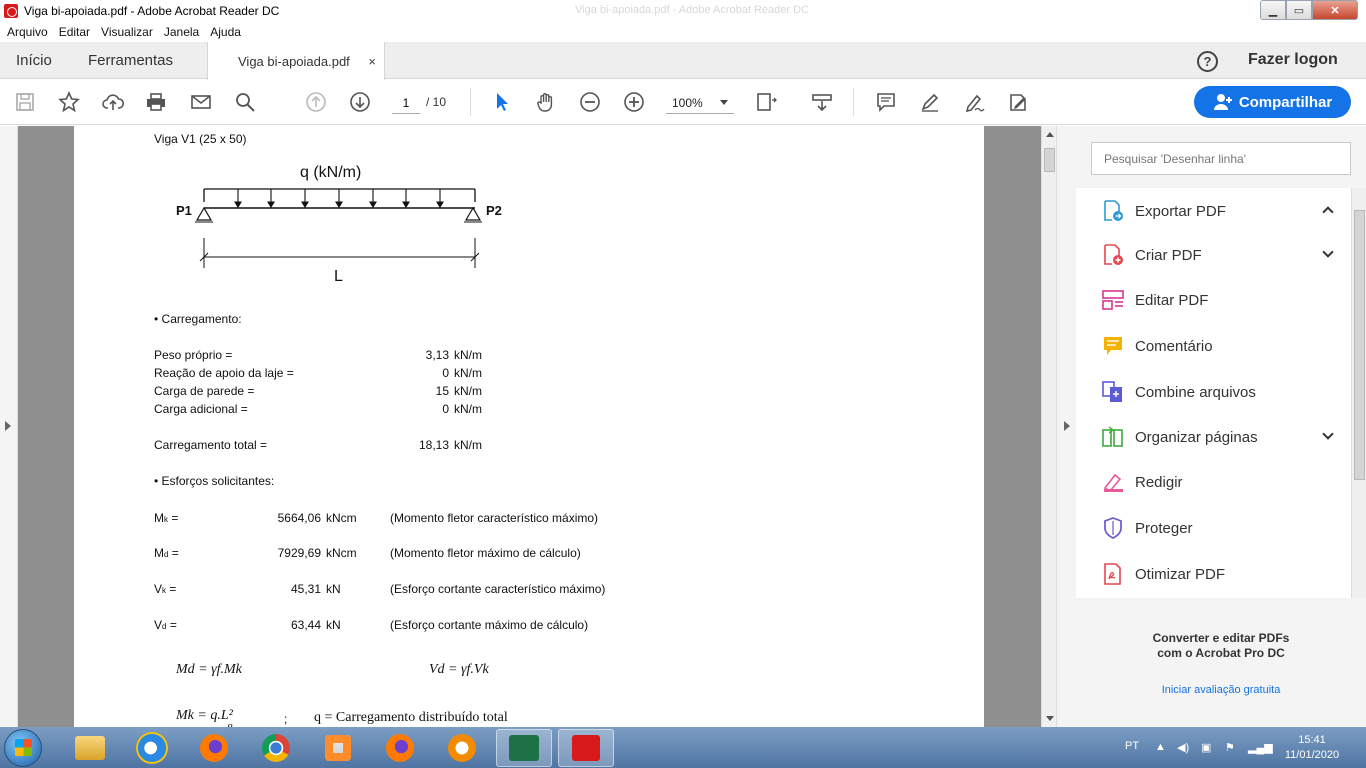  I want to click on right-panel-toggle, so click(1066, 426).